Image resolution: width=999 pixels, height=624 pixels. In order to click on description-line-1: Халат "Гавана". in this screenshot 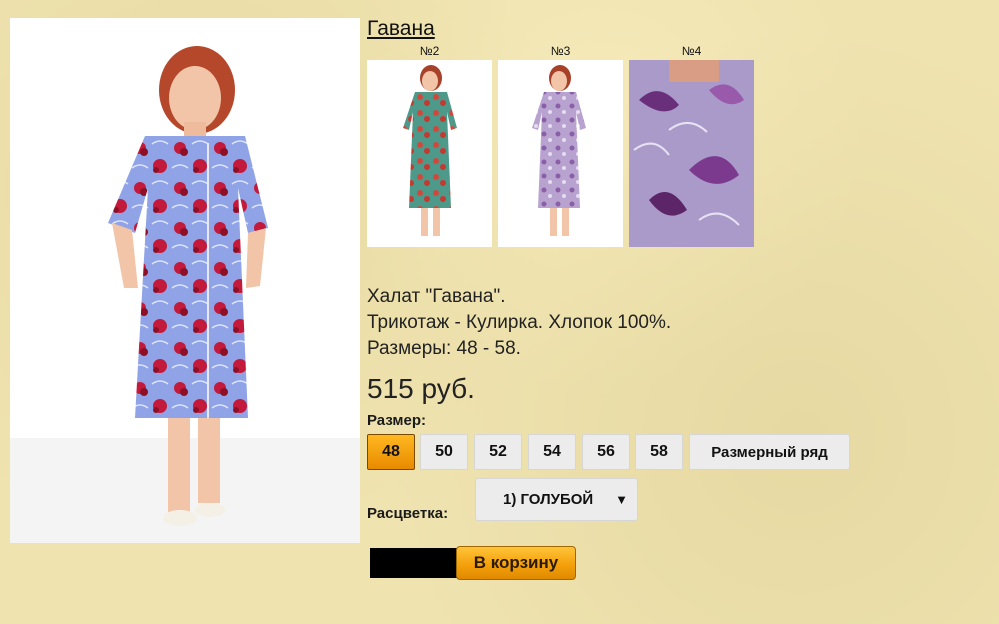, I will do `click(436, 296)`.